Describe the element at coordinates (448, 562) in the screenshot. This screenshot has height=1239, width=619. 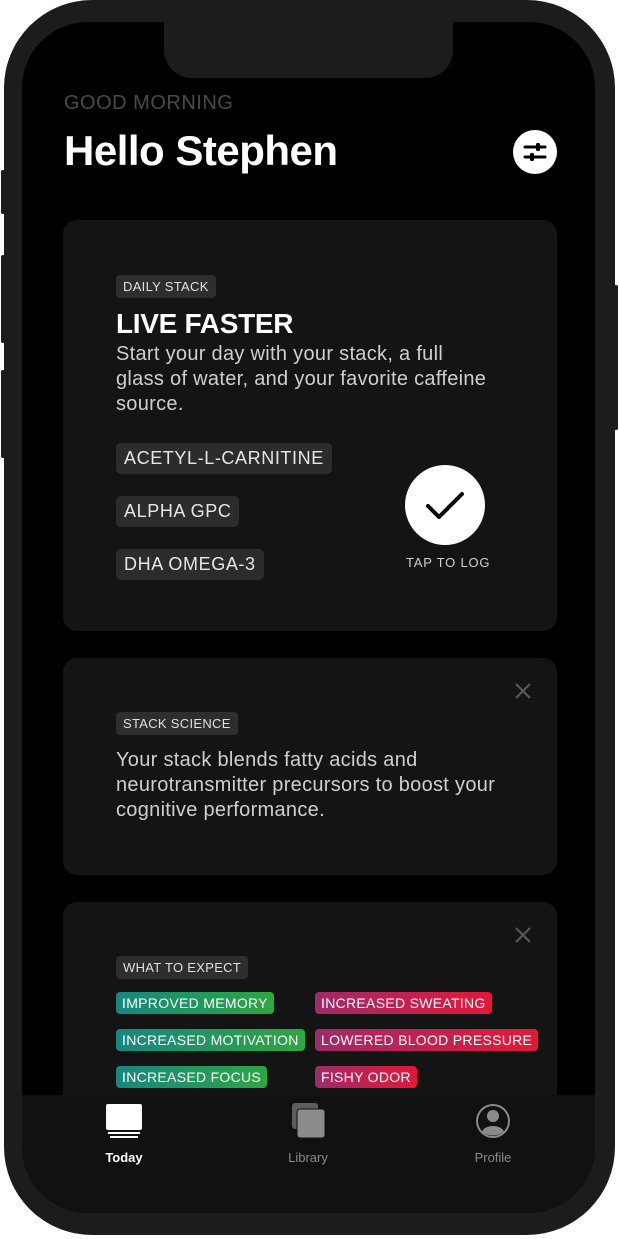
I see `tap-to-log-label: TAP TO LOG` at that location.